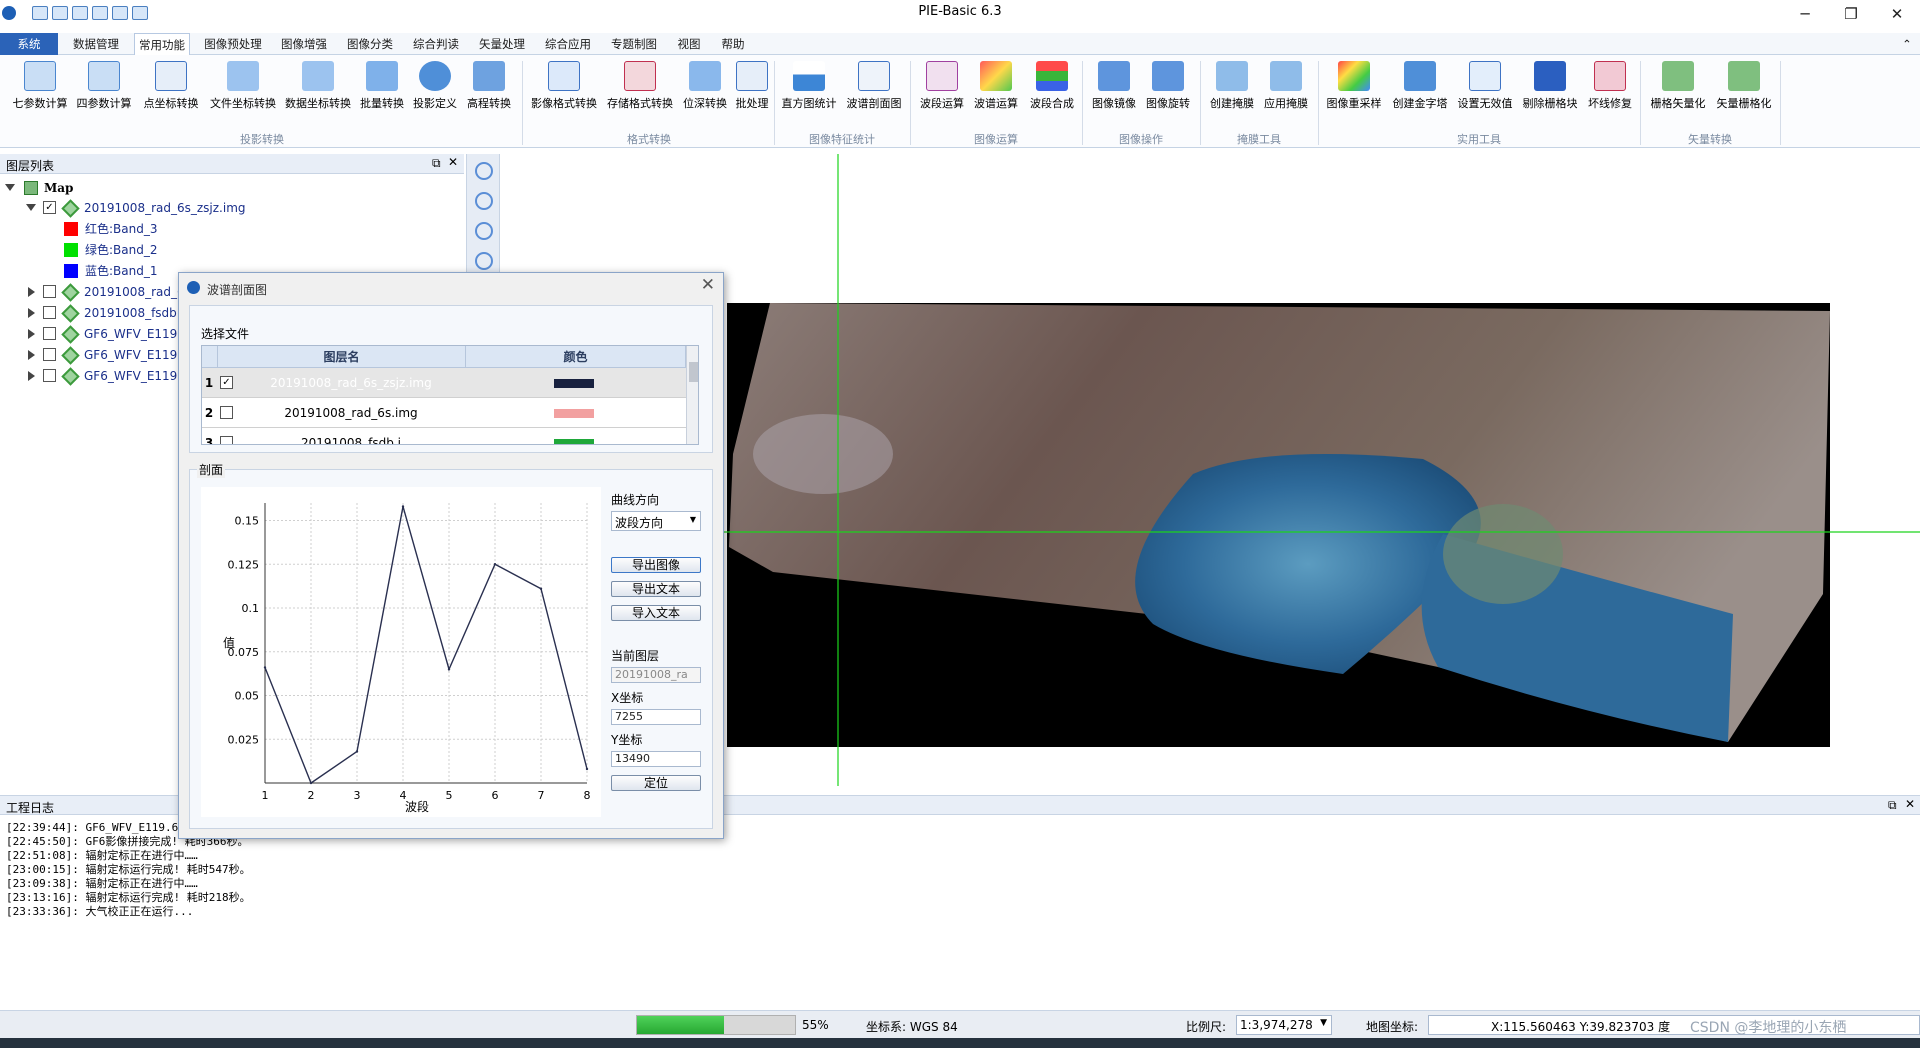 The width and height of the screenshot is (1920, 1048). Describe the element at coordinates (1744, 89) in the screenshot. I see `vector-to-raster-button: 矢量栅格化` at that location.